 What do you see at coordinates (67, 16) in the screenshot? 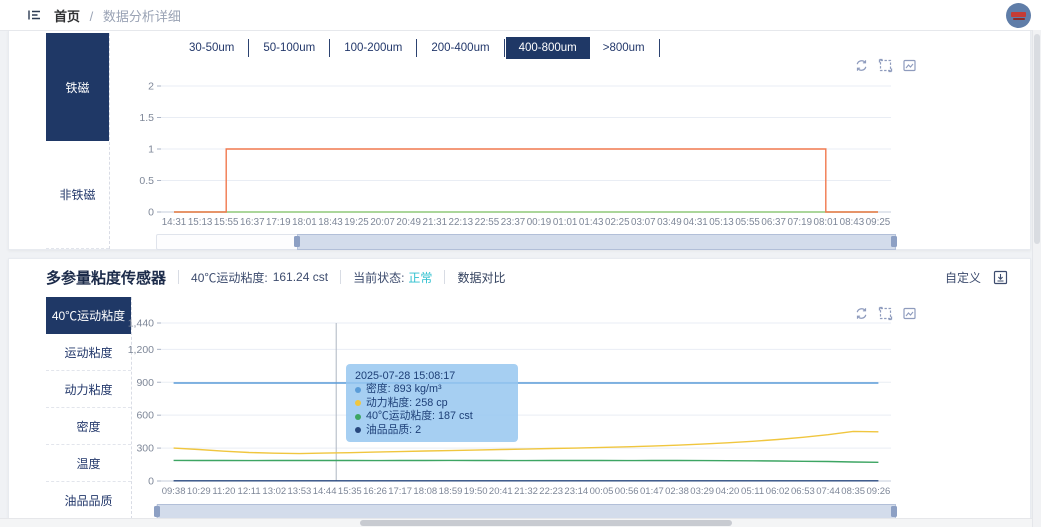
I see `breadcrumb-root: 首页` at bounding box center [67, 16].